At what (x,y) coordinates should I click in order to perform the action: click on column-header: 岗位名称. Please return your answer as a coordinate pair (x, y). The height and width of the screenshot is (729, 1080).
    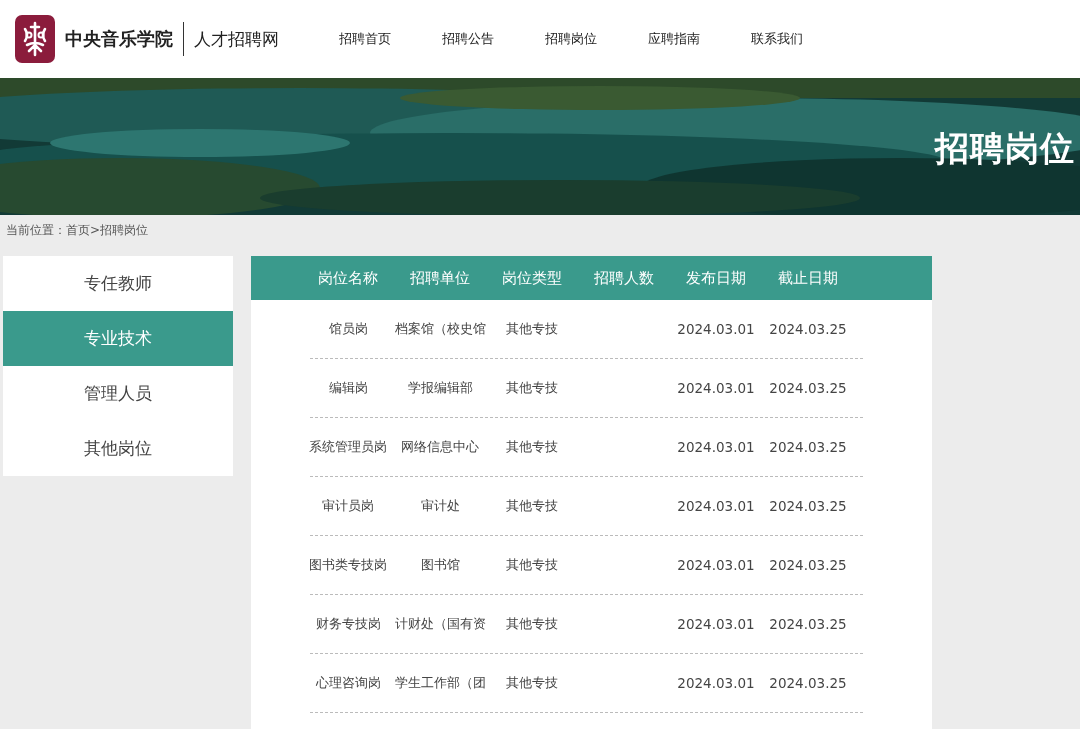
    Looking at the image, I should click on (348, 278).